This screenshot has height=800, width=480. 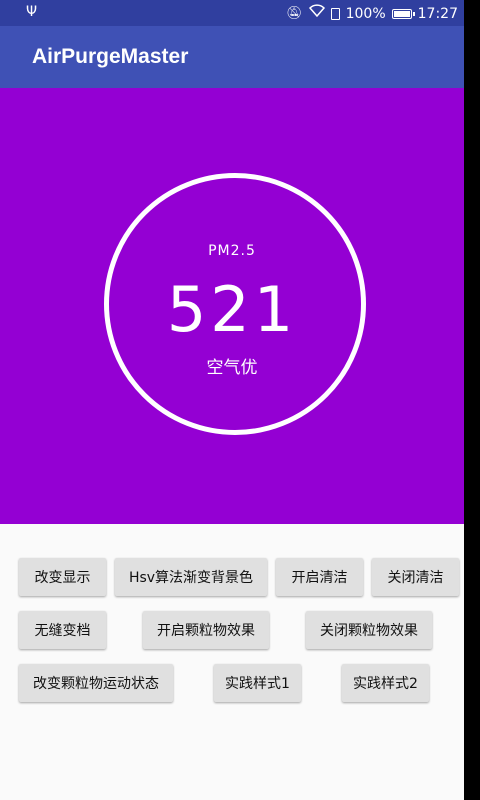 What do you see at coordinates (62, 577) in the screenshot?
I see `change-display-button: 改变显示` at bounding box center [62, 577].